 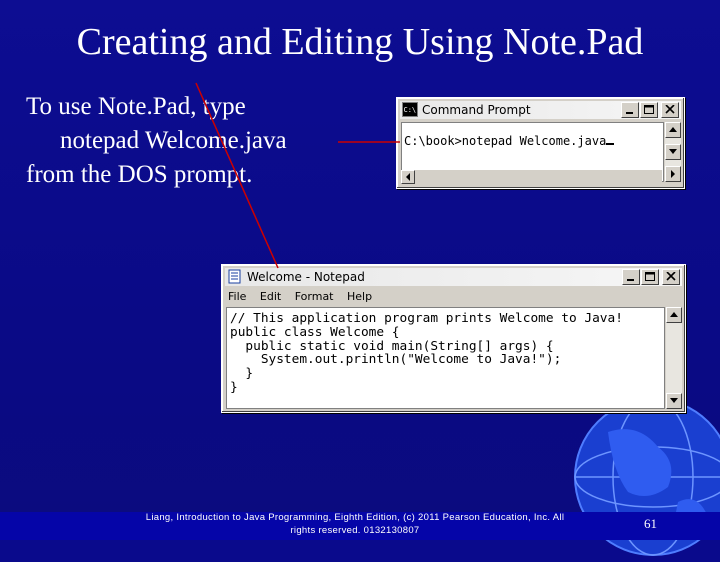 I want to click on page-number: 61, so click(x=650, y=523).